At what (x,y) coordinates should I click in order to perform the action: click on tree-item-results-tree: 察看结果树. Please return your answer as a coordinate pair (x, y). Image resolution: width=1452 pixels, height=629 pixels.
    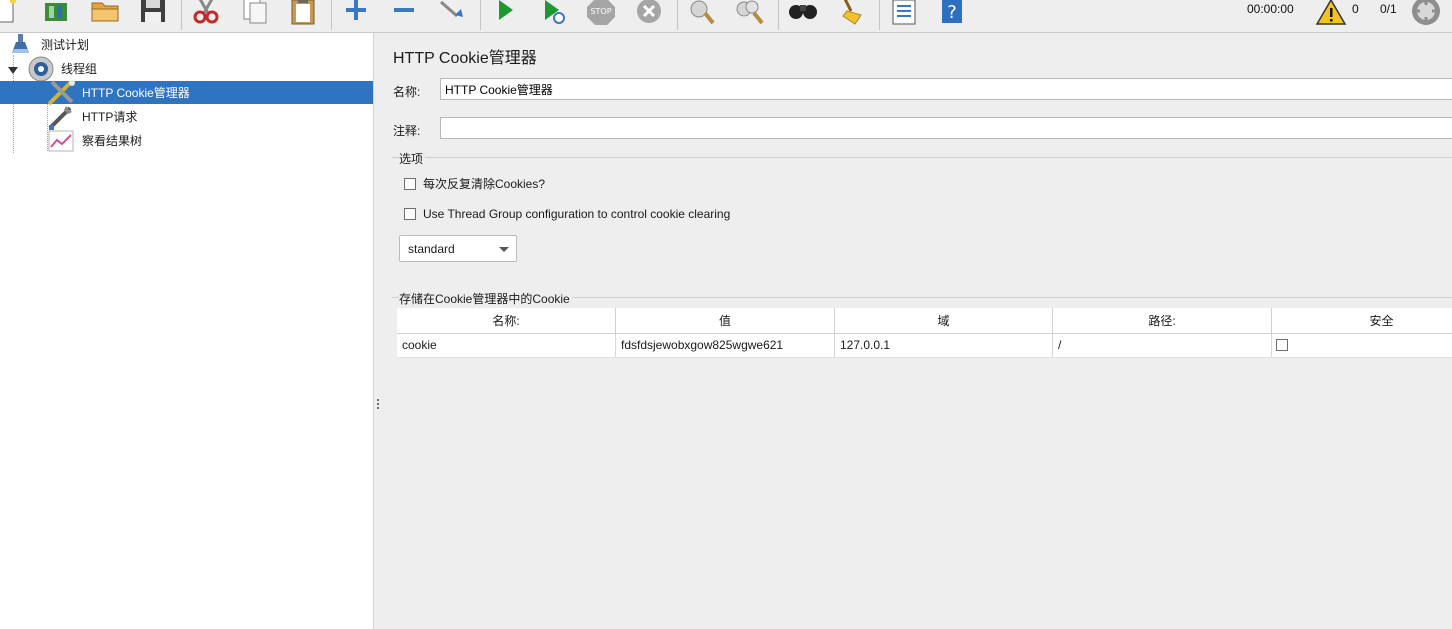
    Looking at the image, I should click on (186, 140).